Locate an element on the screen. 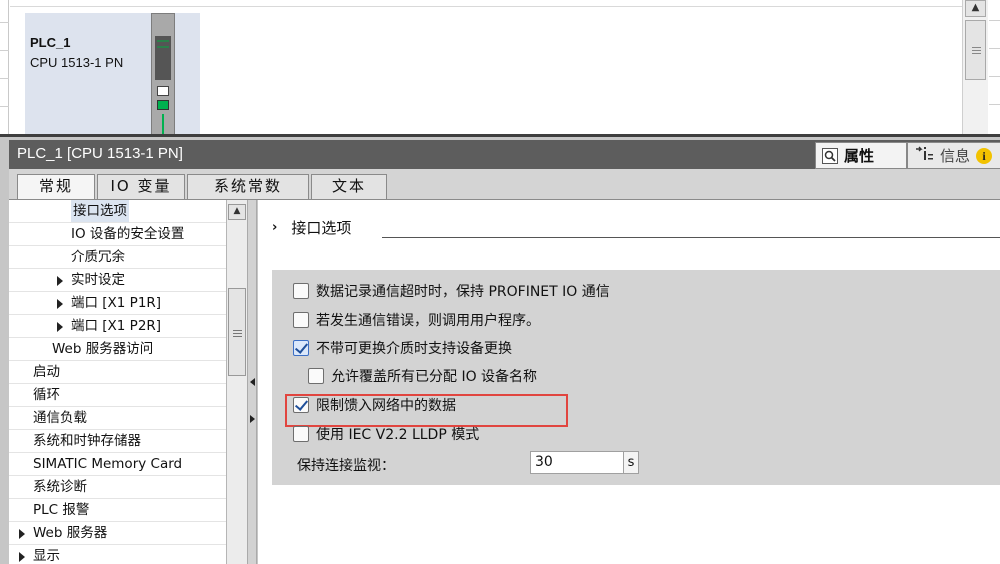  option-label: 限制馈入网络中的数据 is located at coordinates (386, 406).